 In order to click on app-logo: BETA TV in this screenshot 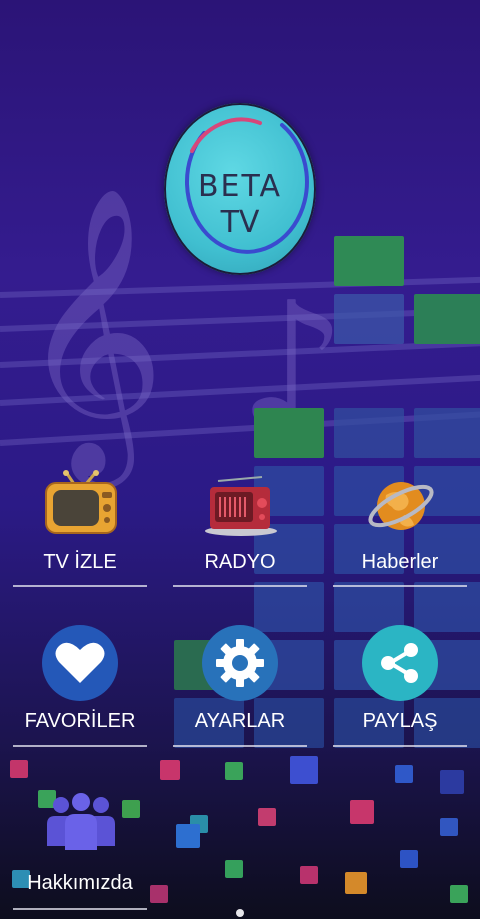, I will do `click(240, 189)`.